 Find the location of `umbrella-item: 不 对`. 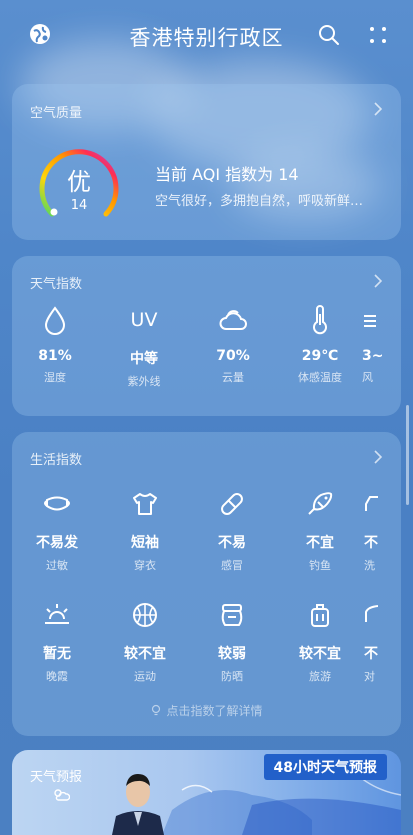

umbrella-item: 不 对 is located at coordinates (382, 641).